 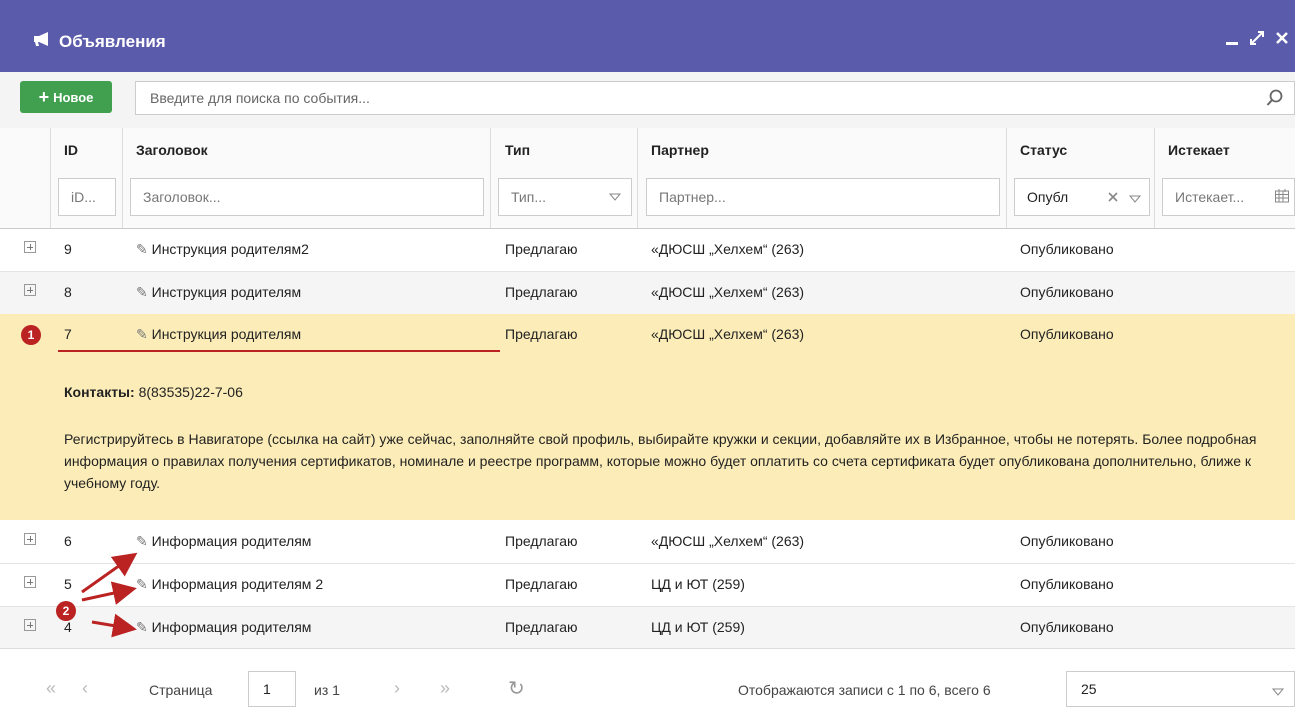 What do you see at coordinates (181, 690) in the screenshot?
I see `page-label: Страница` at bounding box center [181, 690].